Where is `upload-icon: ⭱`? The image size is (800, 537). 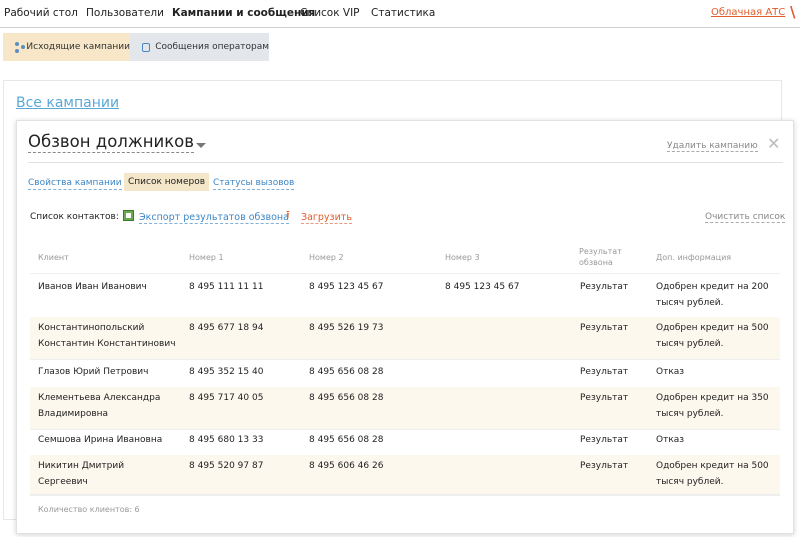
upload-icon: ⭱ is located at coordinates (288, 214).